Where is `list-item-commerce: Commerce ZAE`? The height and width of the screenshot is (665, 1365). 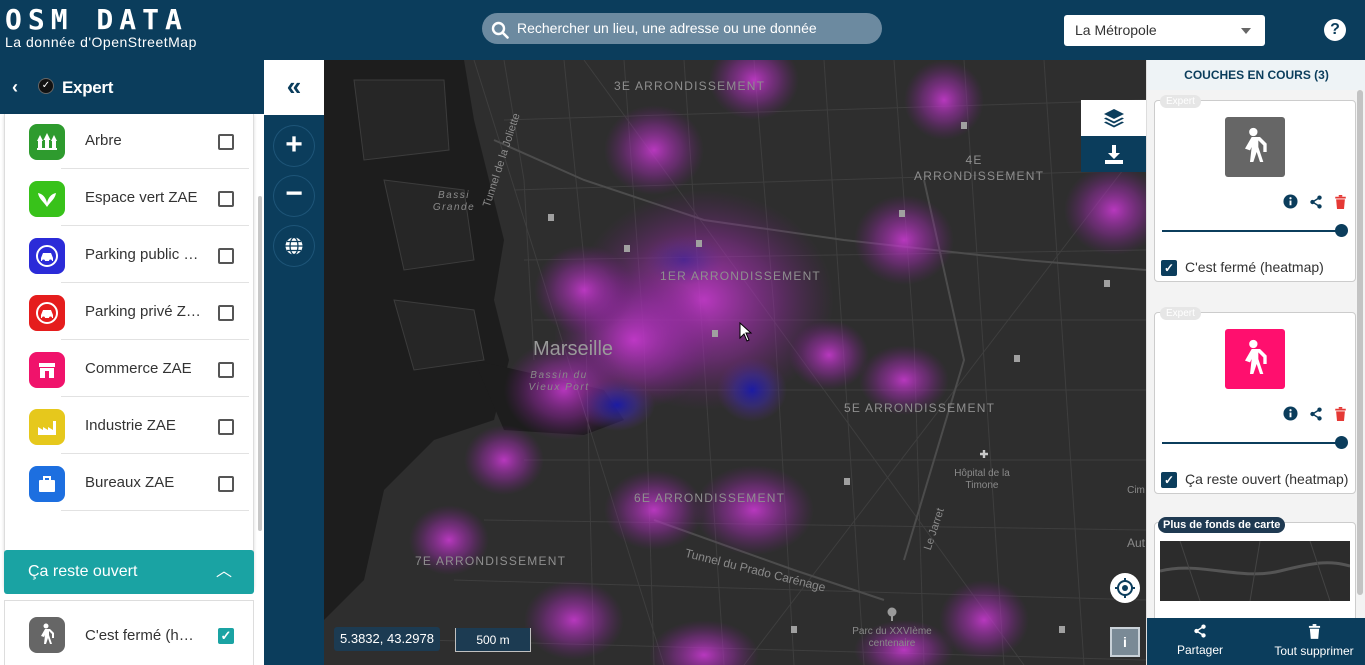 list-item-commerce: Commerce ZAE is located at coordinates (130, 368).